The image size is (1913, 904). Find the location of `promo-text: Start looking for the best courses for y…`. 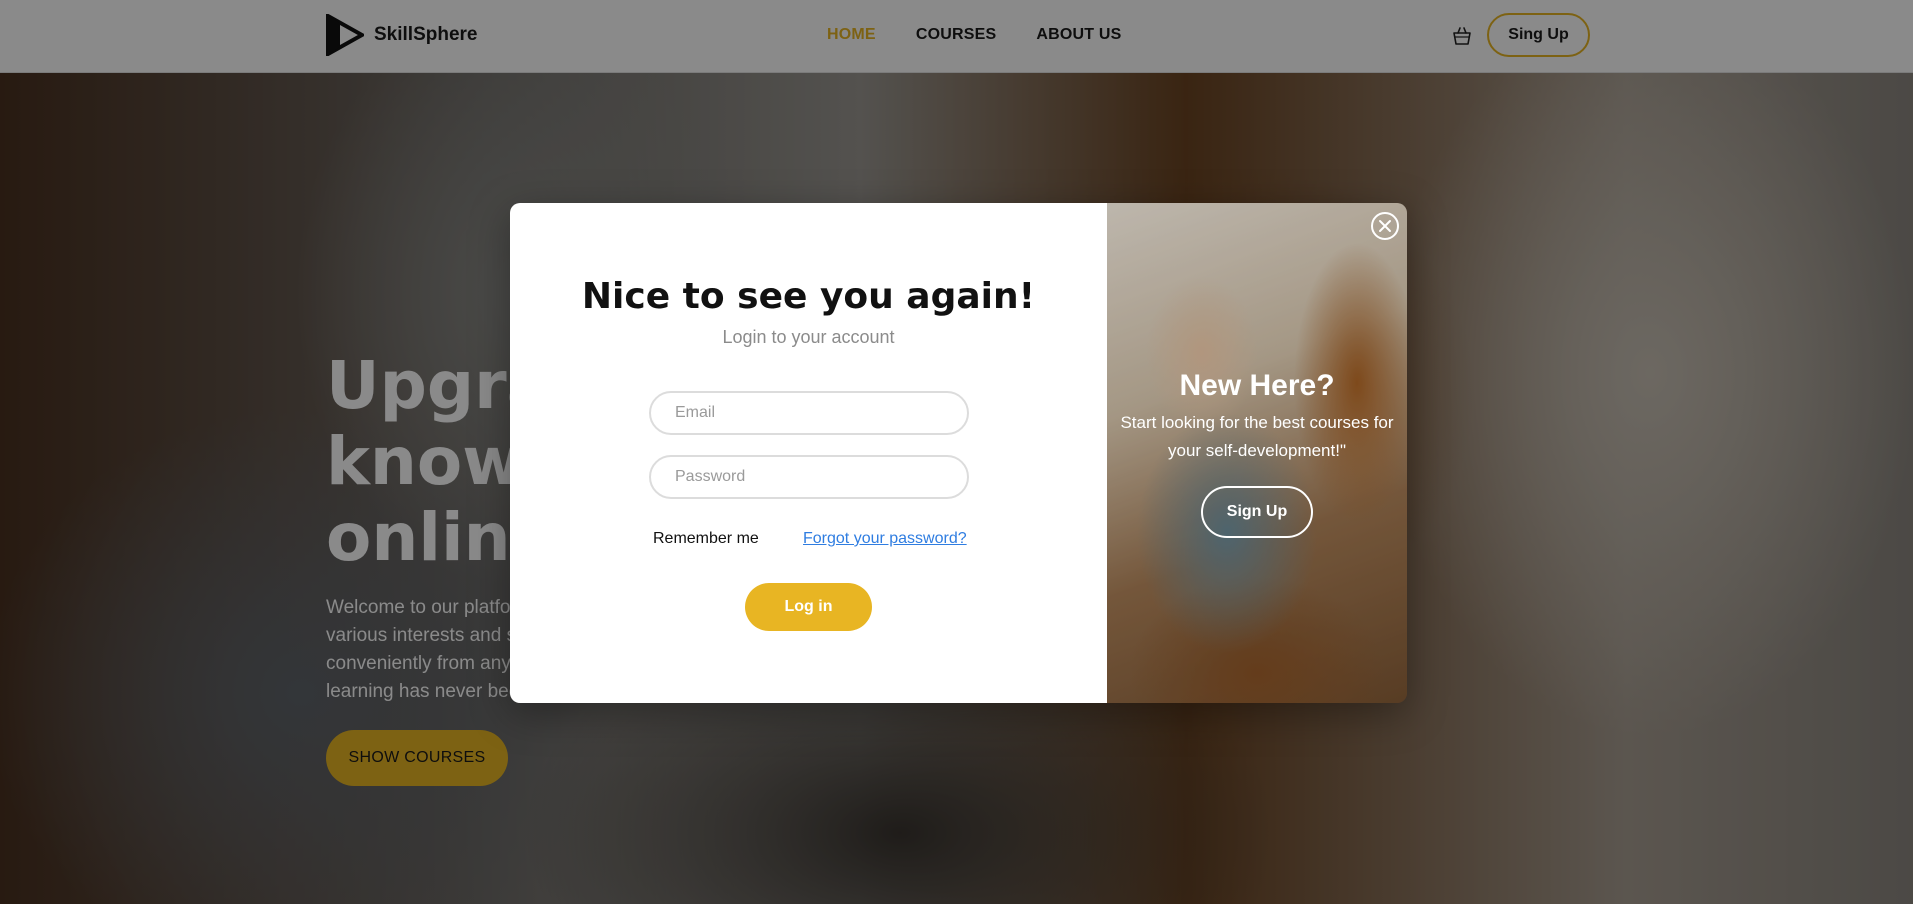

promo-text: Start looking for the best courses for y… is located at coordinates (1257, 436).